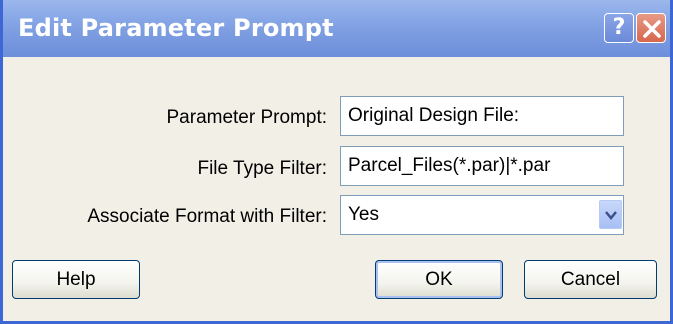 This screenshot has width=673, height=324. What do you see at coordinates (482, 215) in the screenshot?
I see `associate-format-select: Yes` at bounding box center [482, 215].